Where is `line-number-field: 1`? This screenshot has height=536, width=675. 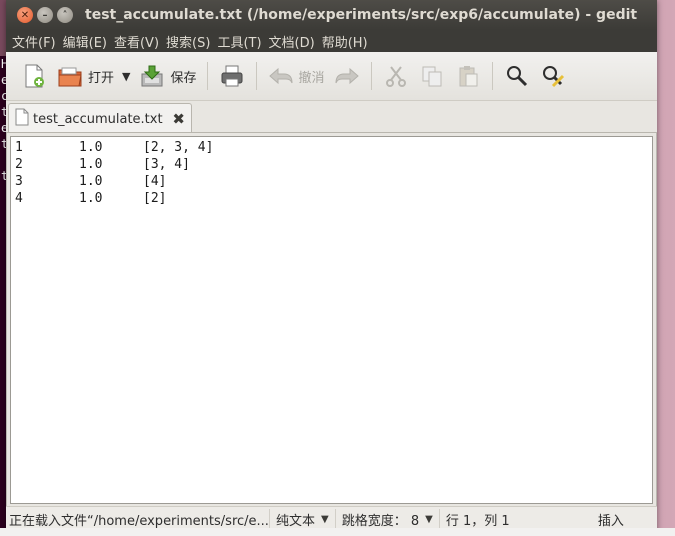 line-number-field: 1 is located at coordinates (19, 147).